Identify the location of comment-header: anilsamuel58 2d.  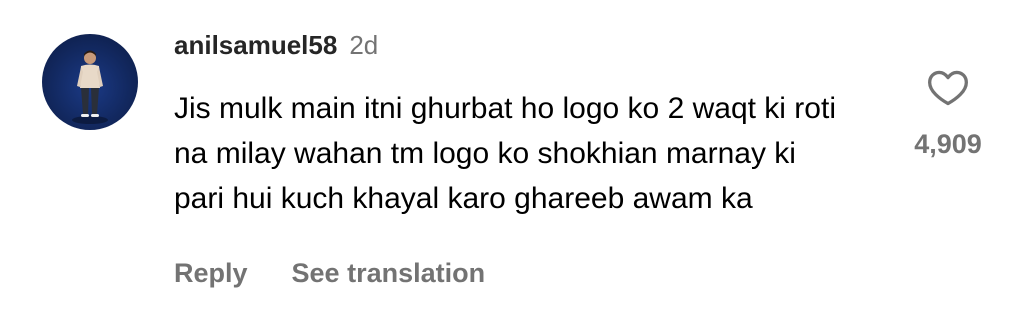
(276, 46).